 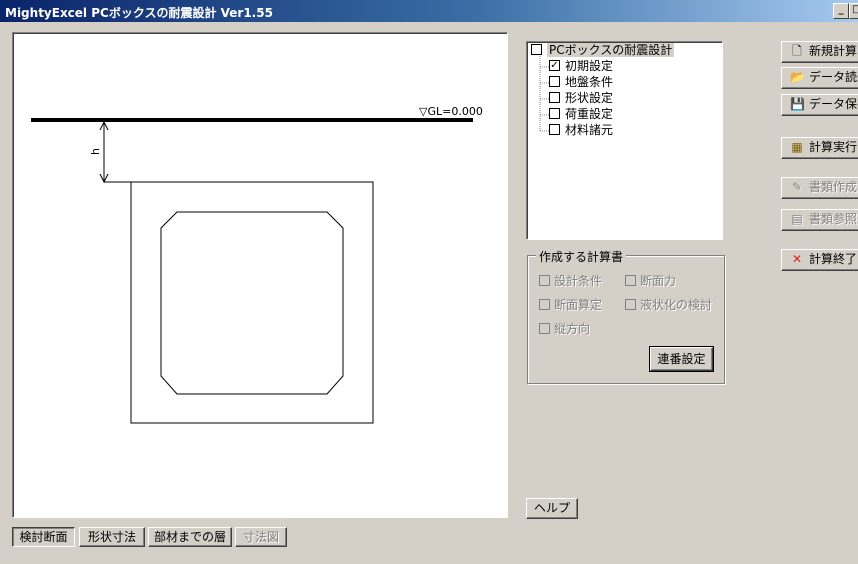 I want to click on run-calc-button: ▦ 計算実行, so click(x=819, y=148).